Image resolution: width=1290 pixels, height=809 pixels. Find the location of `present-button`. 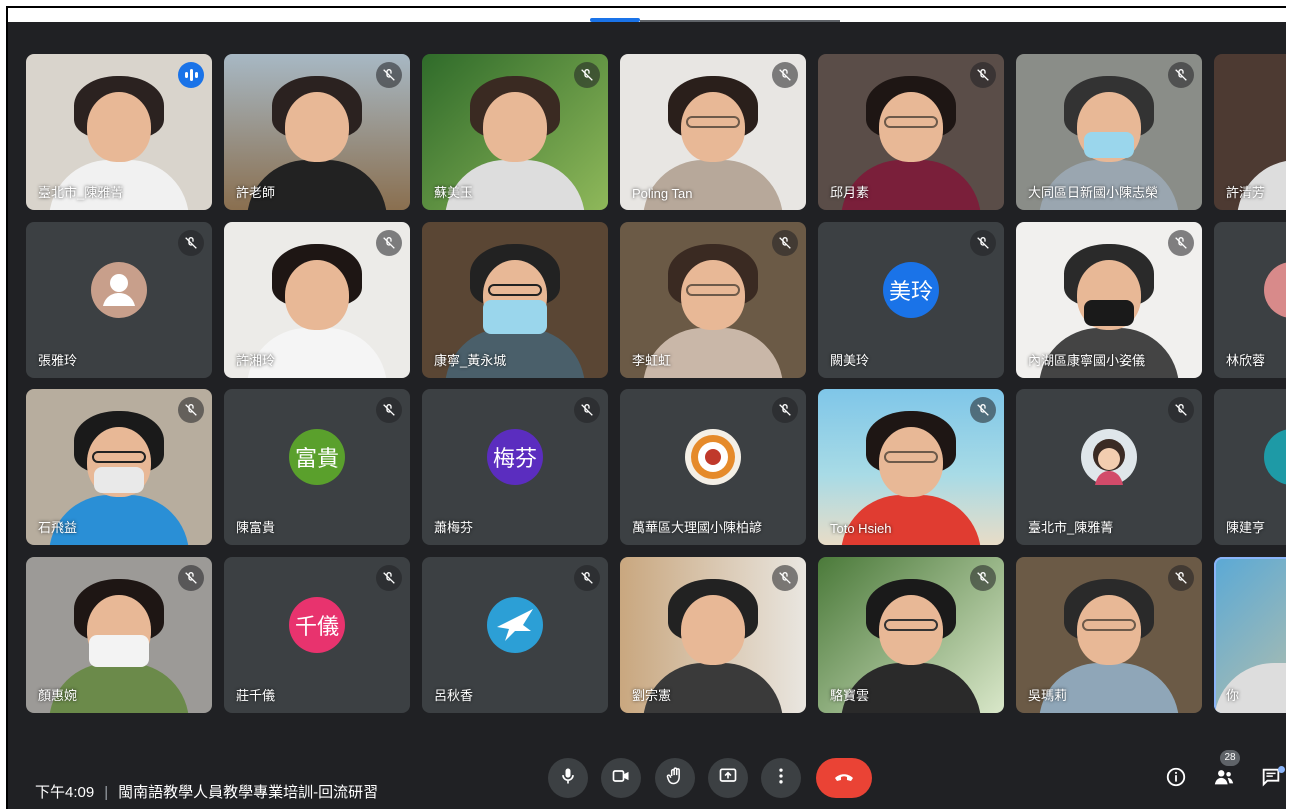

present-button is located at coordinates (728, 778).